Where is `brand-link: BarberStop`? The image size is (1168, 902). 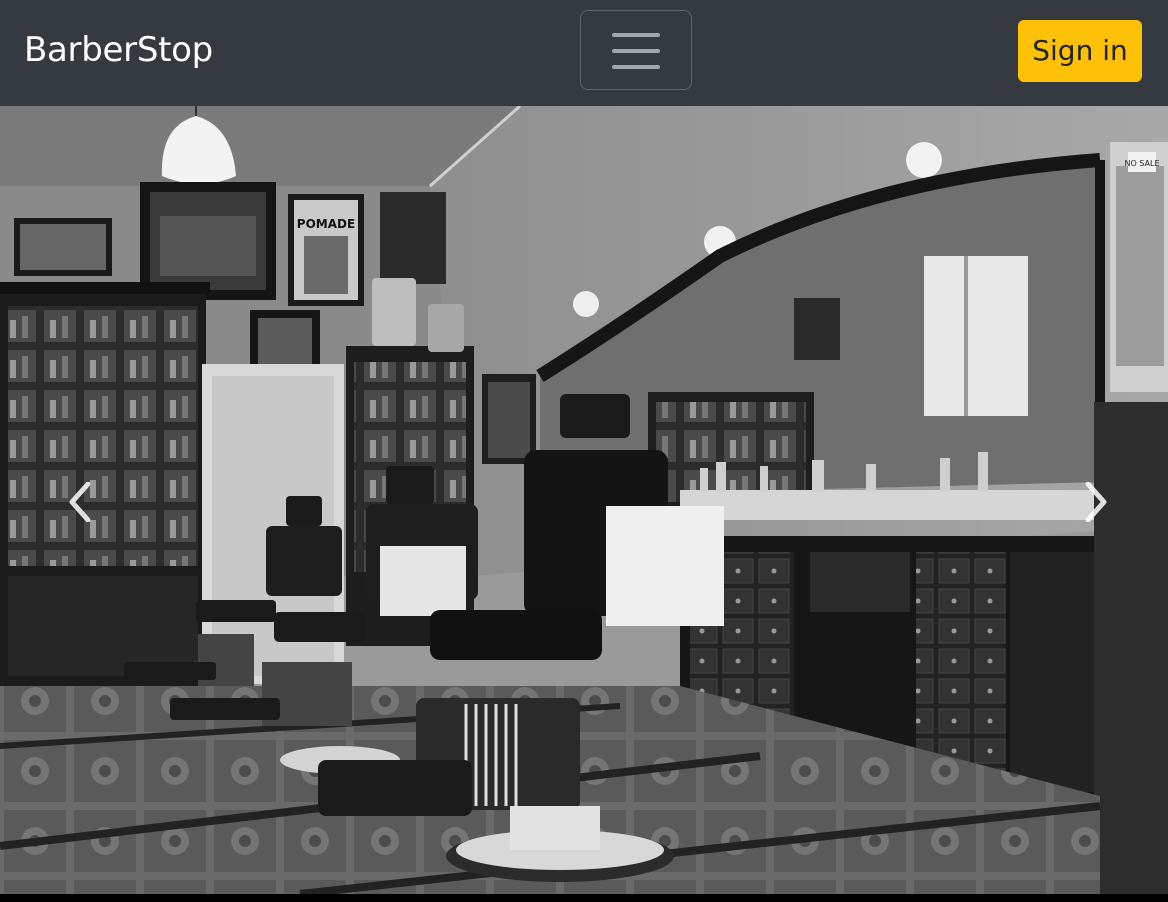 brand-link: BarberStop is located at coordinates (118, 50).